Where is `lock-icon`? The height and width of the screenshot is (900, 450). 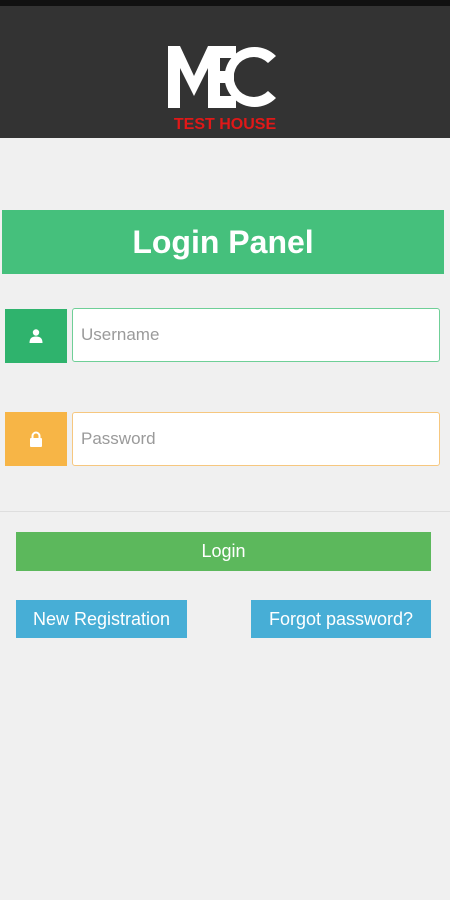
lock-icon is located at coordinates (36, 439).